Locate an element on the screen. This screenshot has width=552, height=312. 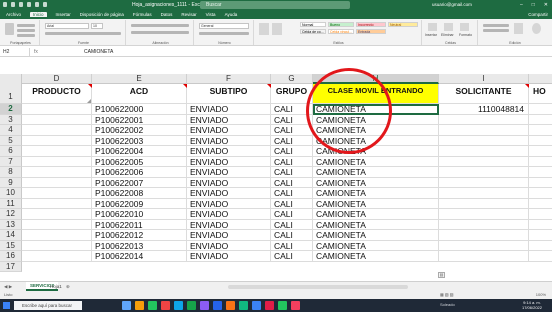
row-number: 11 is located at coordinates (11, 203).